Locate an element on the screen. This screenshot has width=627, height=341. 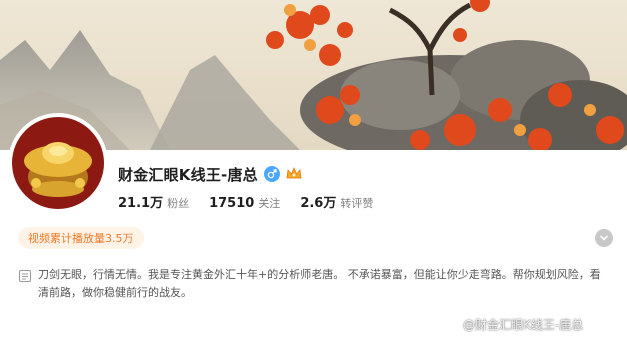
profile-name-row: 财金汇眼K线王-唐总 is located at coordinates (211, 174).